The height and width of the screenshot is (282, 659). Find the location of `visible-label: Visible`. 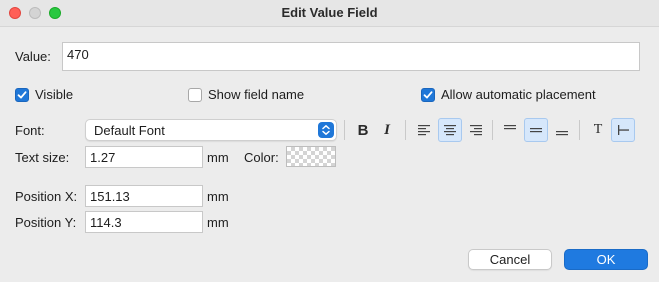

visible-label: Visible is located at coordinates (54, 94).